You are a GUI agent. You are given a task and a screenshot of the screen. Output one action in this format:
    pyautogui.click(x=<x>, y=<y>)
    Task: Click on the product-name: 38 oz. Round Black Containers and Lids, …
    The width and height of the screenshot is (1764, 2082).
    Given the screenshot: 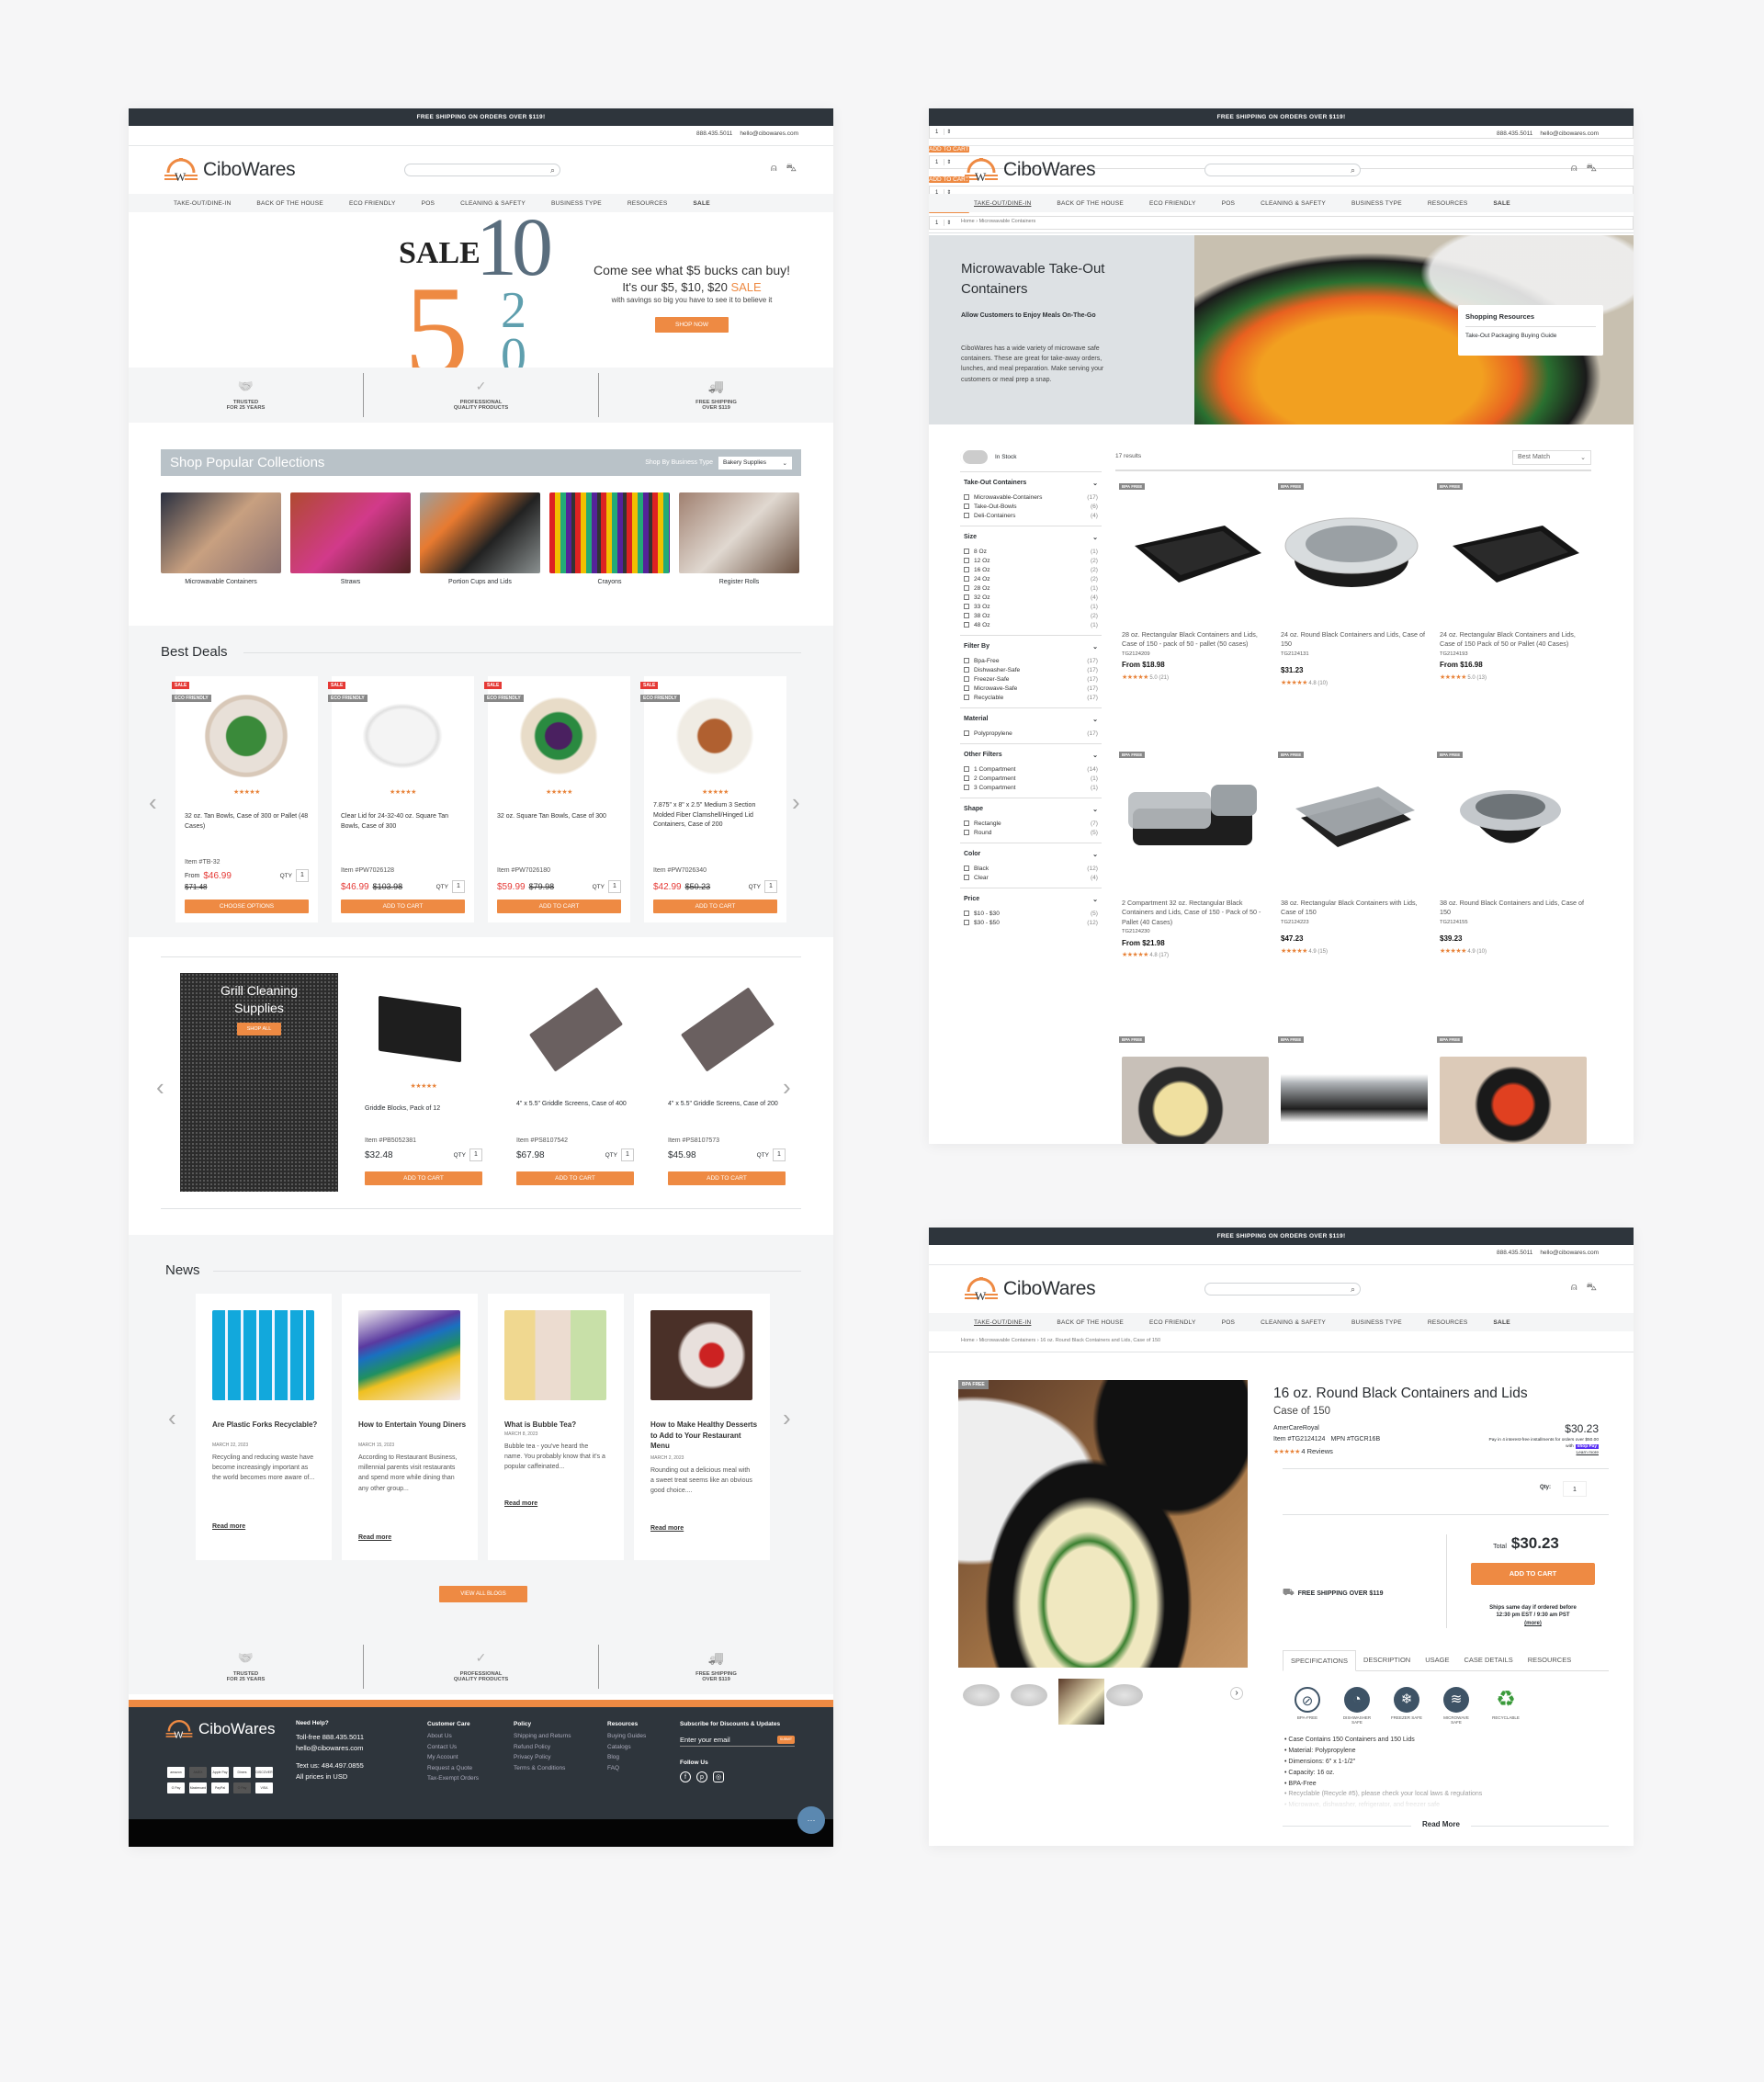 What is the action you would take?
    pyautogui.click(x=1513, y=908)
    